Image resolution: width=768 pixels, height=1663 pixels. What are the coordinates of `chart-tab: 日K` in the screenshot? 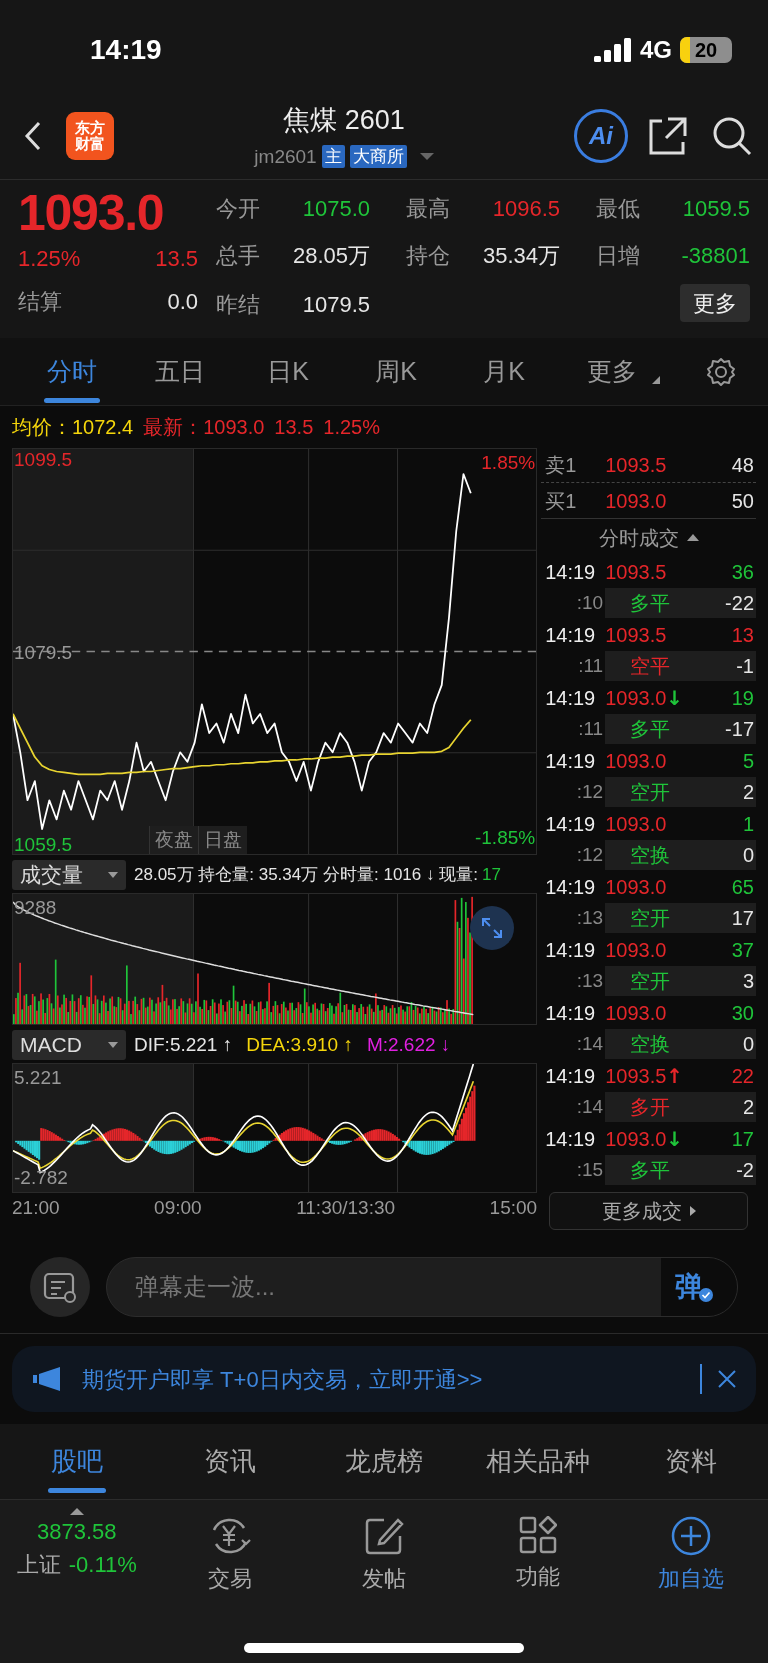 It's located at (288, 371).